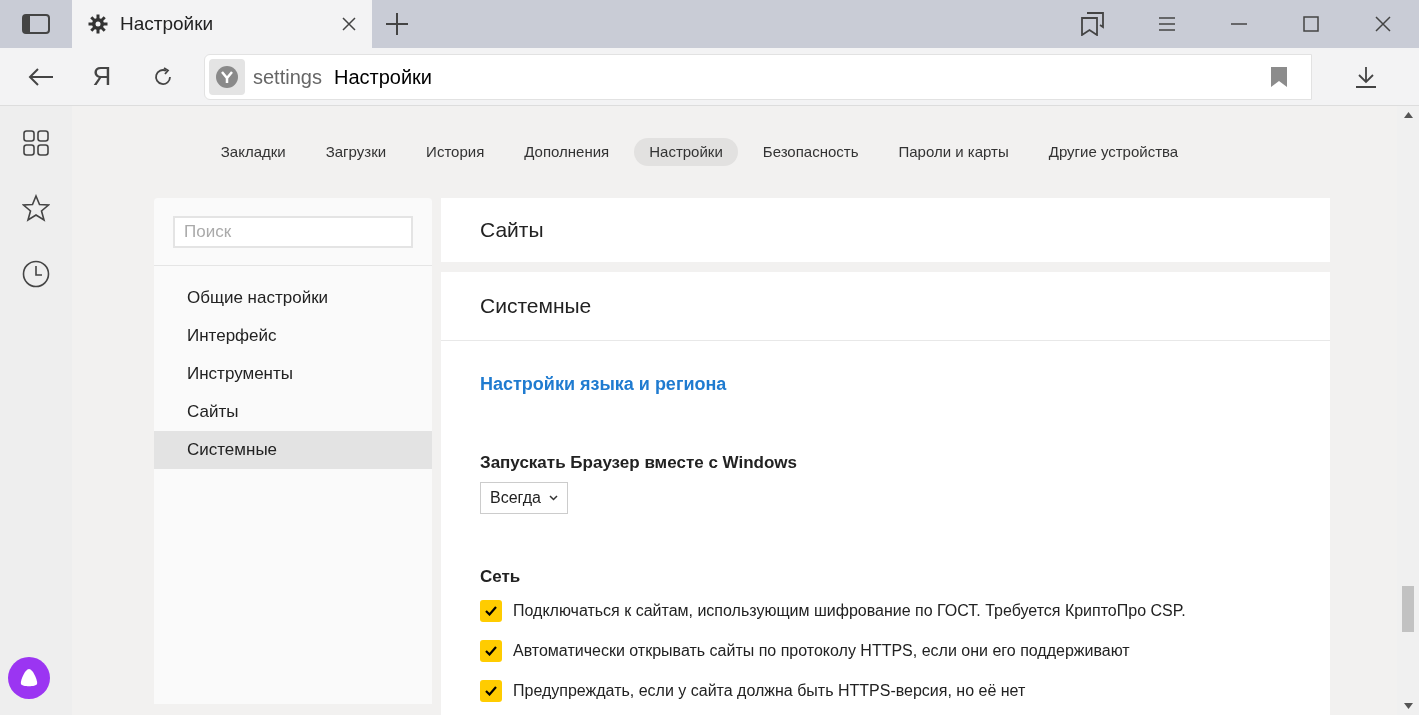 The image size is (1419, 715). What do you see at coordinates (603, 384) in the screenshot?
I see `language-settings-link: Настройки языка и региона` at bounding box center [603, 384].